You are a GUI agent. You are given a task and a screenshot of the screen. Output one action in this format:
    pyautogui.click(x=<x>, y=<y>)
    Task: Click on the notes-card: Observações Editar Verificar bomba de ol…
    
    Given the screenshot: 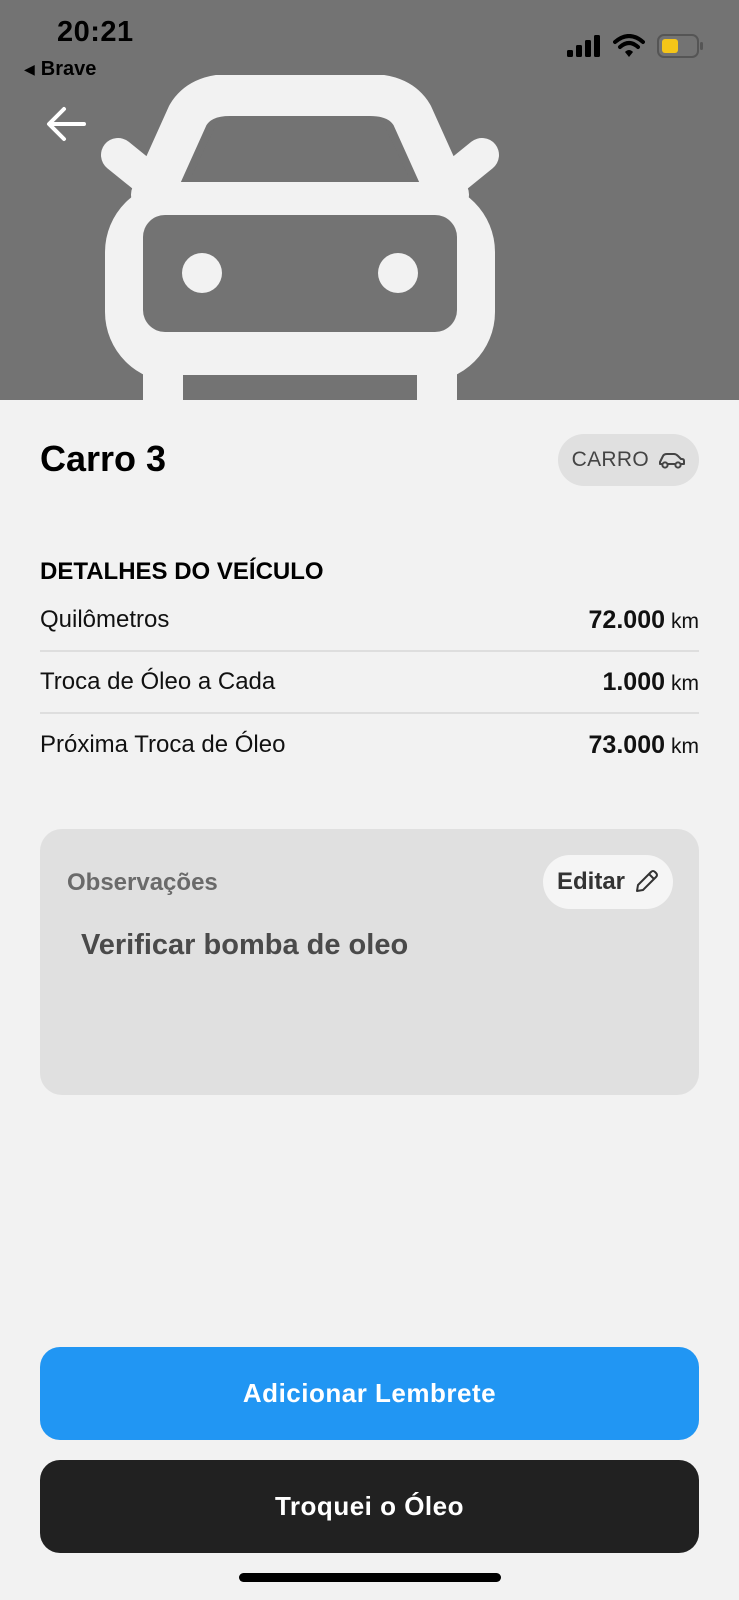 What is the action you would take?
    pyautogui.click(x=369, y=962)
    